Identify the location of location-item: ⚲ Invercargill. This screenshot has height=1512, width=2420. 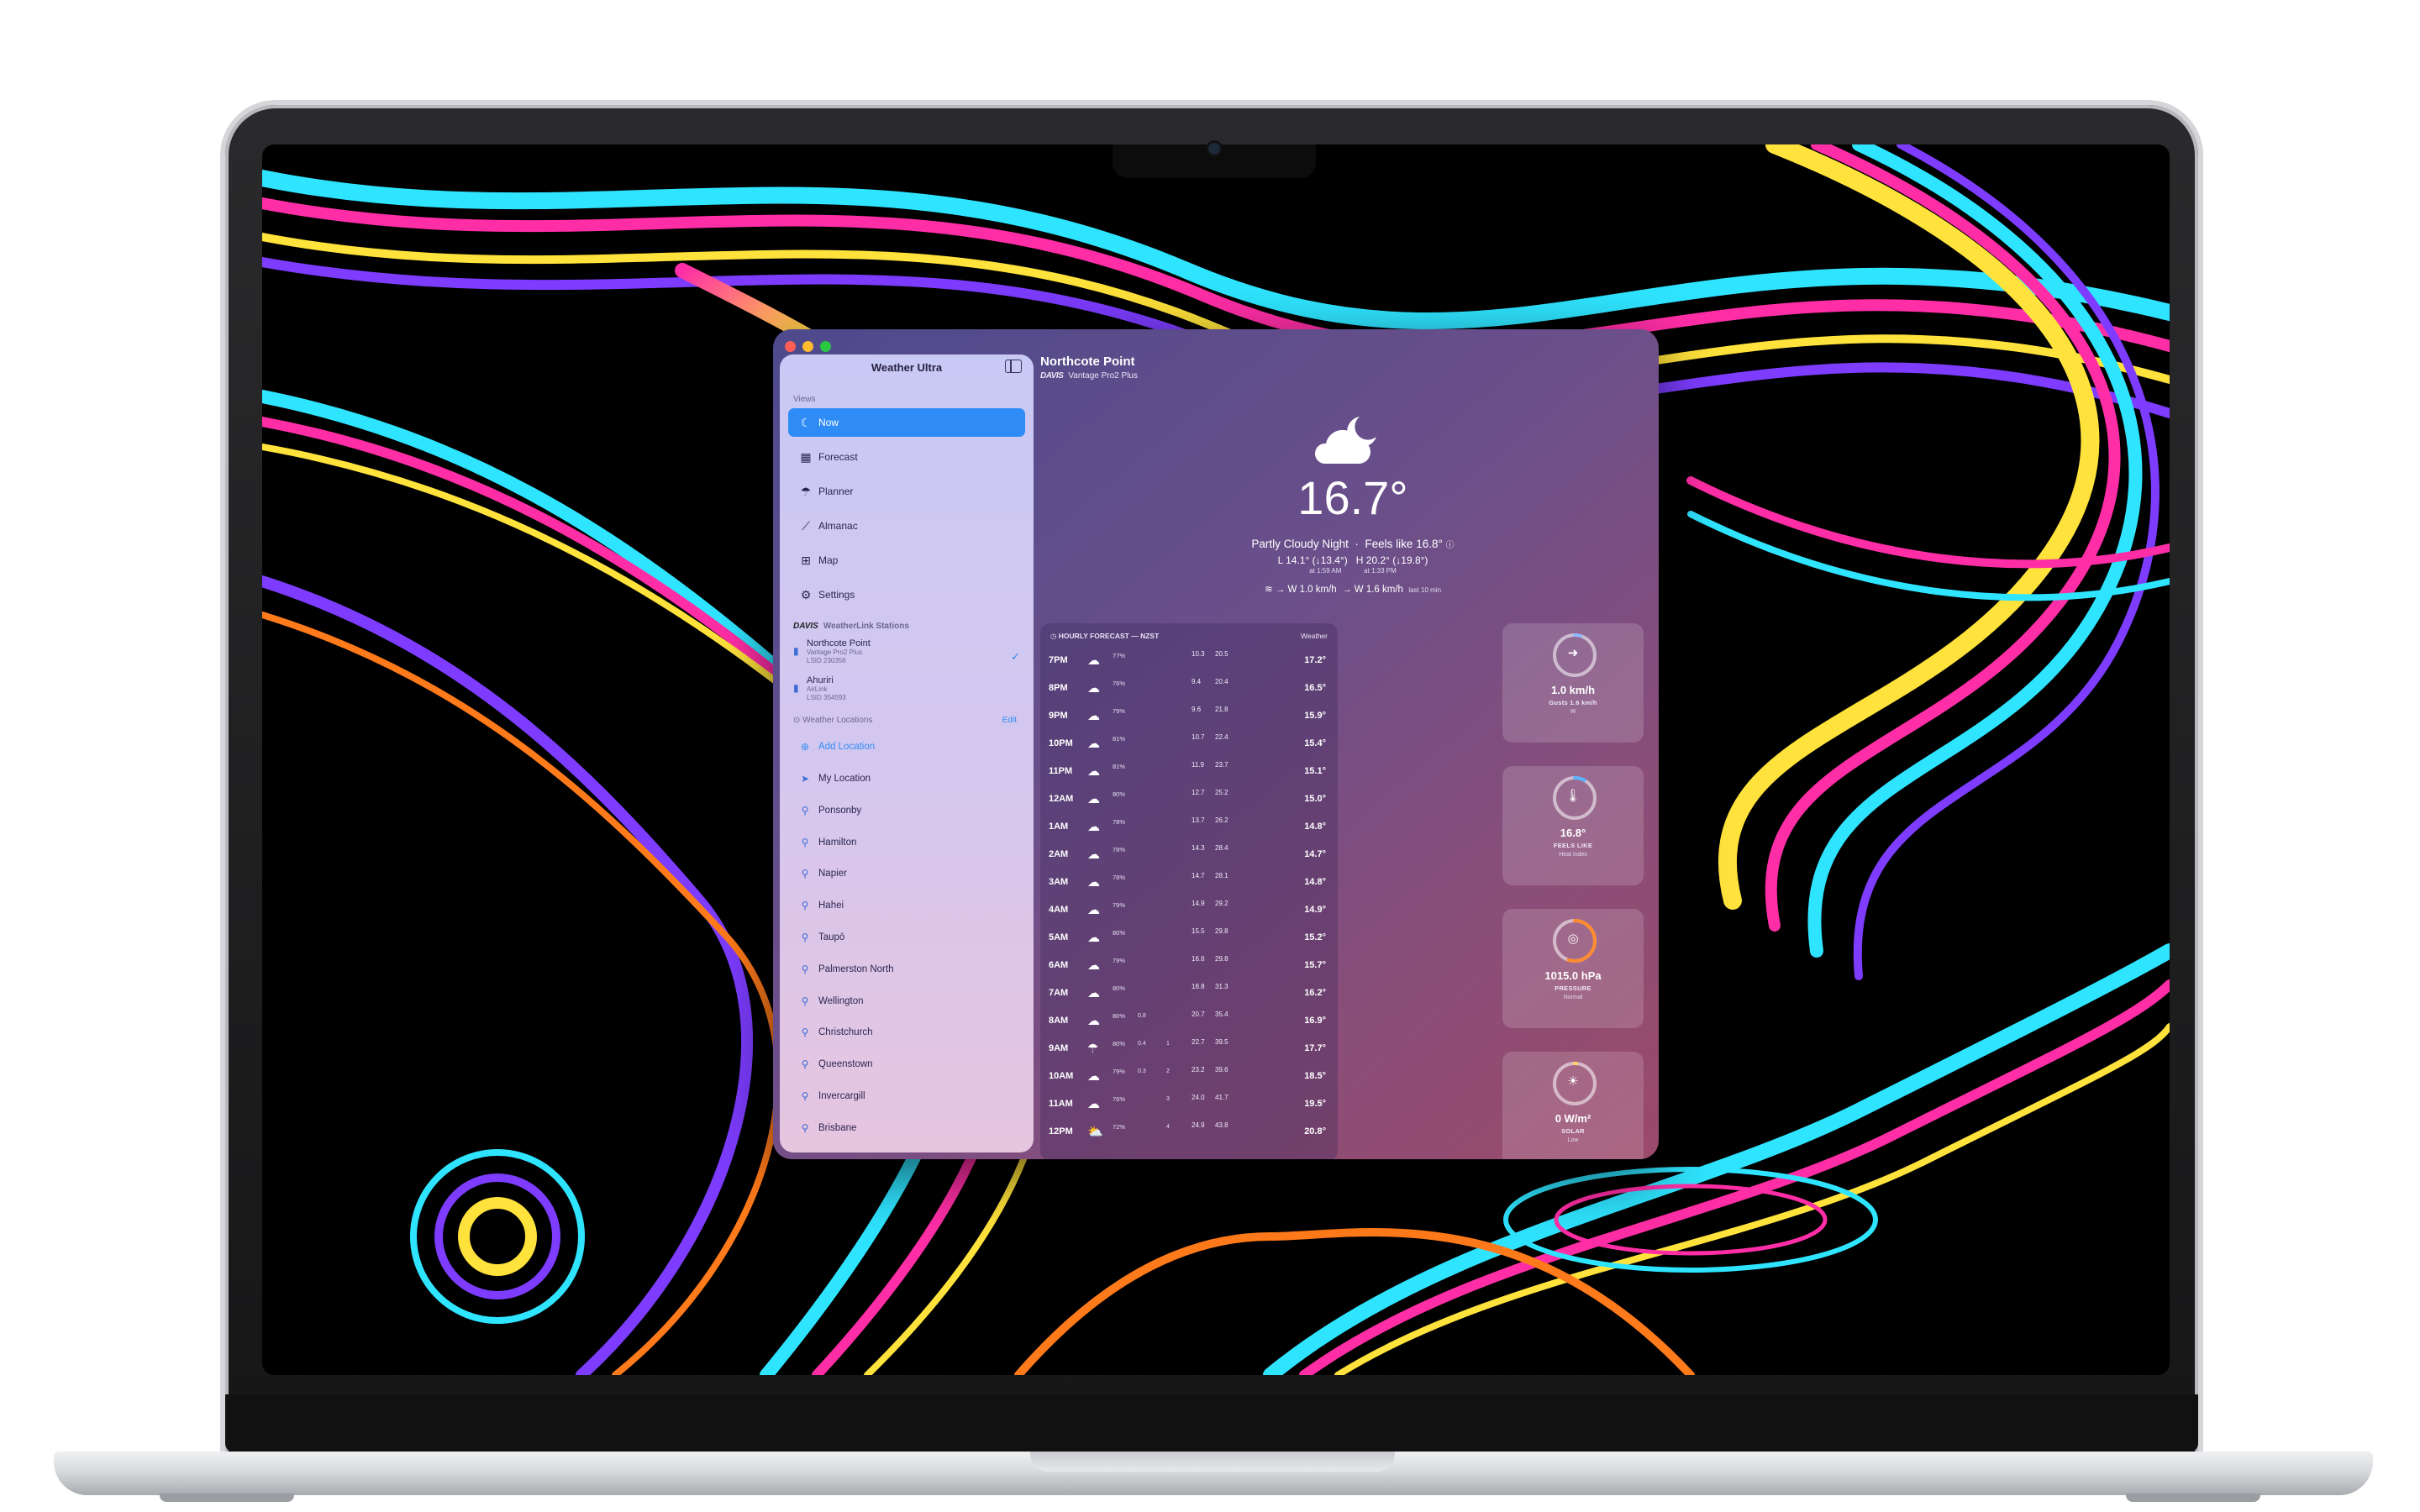
(906, 1096).